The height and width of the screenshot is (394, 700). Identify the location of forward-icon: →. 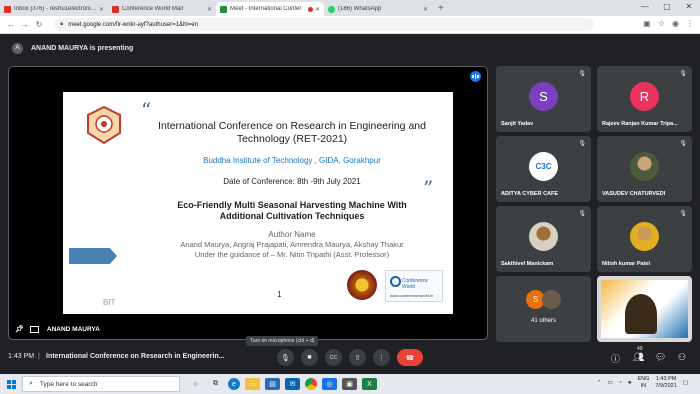
(25, 24).